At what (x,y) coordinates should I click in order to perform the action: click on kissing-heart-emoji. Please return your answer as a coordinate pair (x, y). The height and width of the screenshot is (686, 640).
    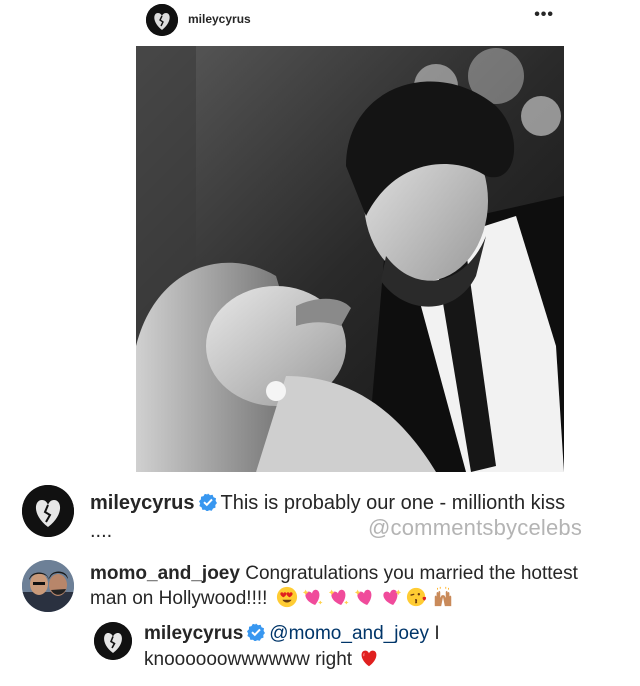
    Looking at the image, I should click on (417, 597).